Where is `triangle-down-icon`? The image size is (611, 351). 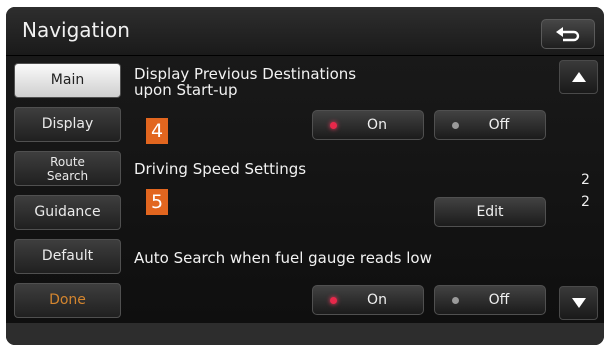
triangle-down-icon is located at coordinates (578, 303).